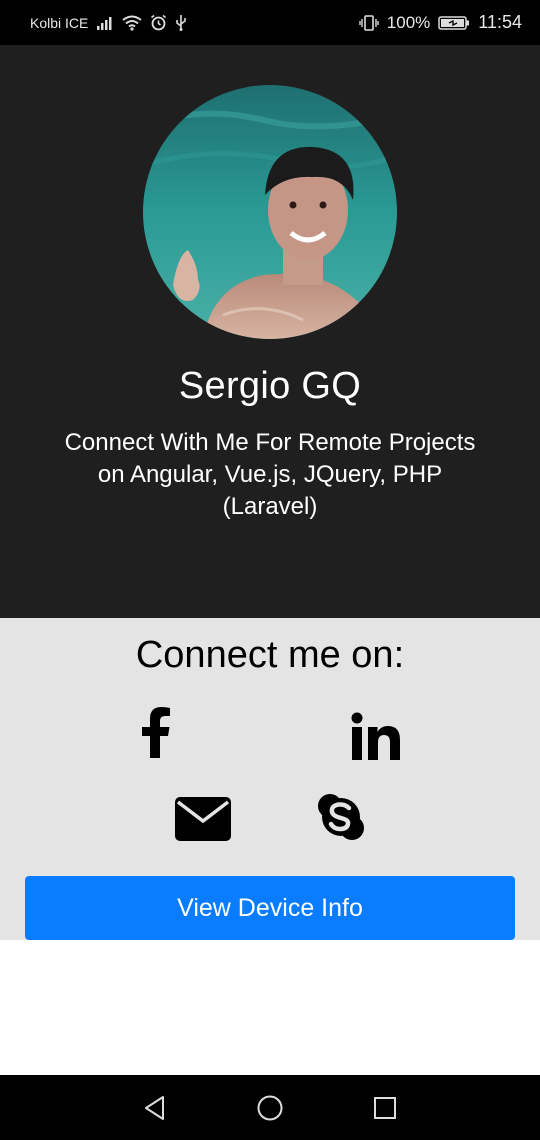  I want to click on linkedin-icon, so click(376, 736).